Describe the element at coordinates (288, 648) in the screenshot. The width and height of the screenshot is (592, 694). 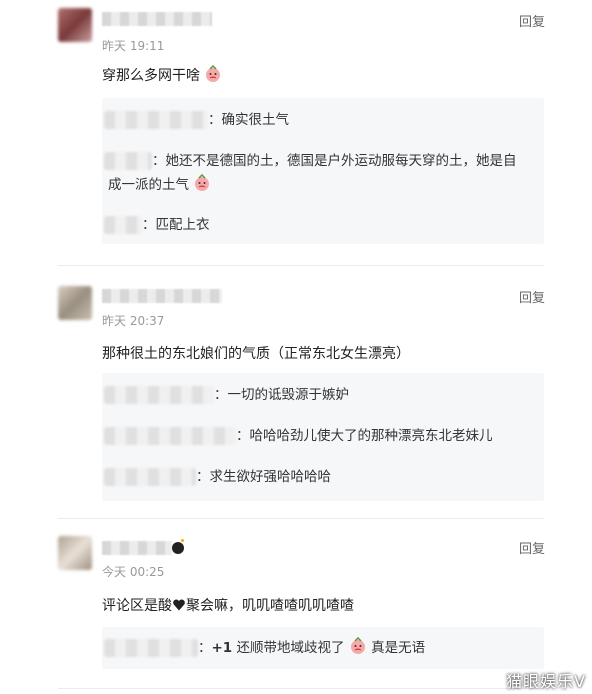
I see `reply-text: 还顺带地域歧视了` at that location.